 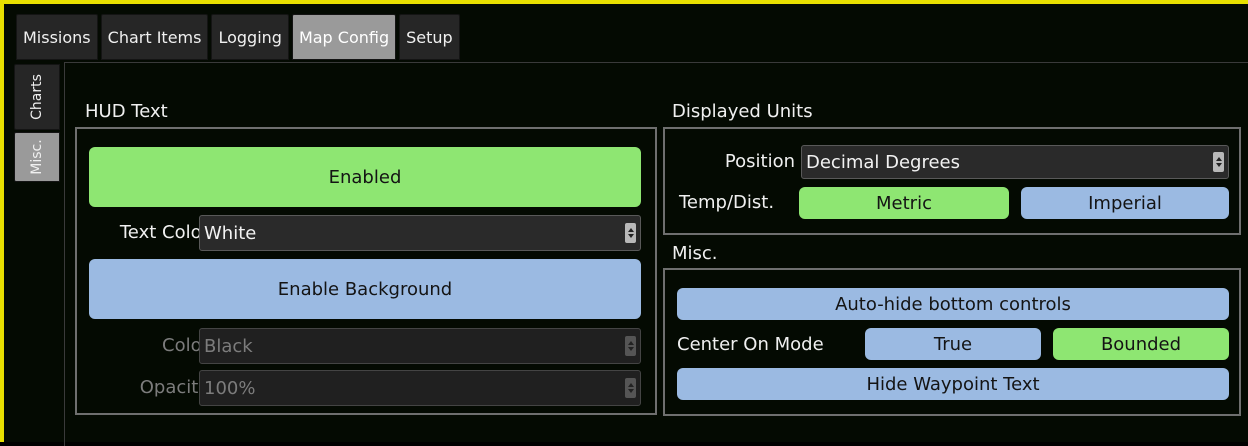 I want to click on center-on-mode-label: Center On Mode, so click(x=750, y=344).